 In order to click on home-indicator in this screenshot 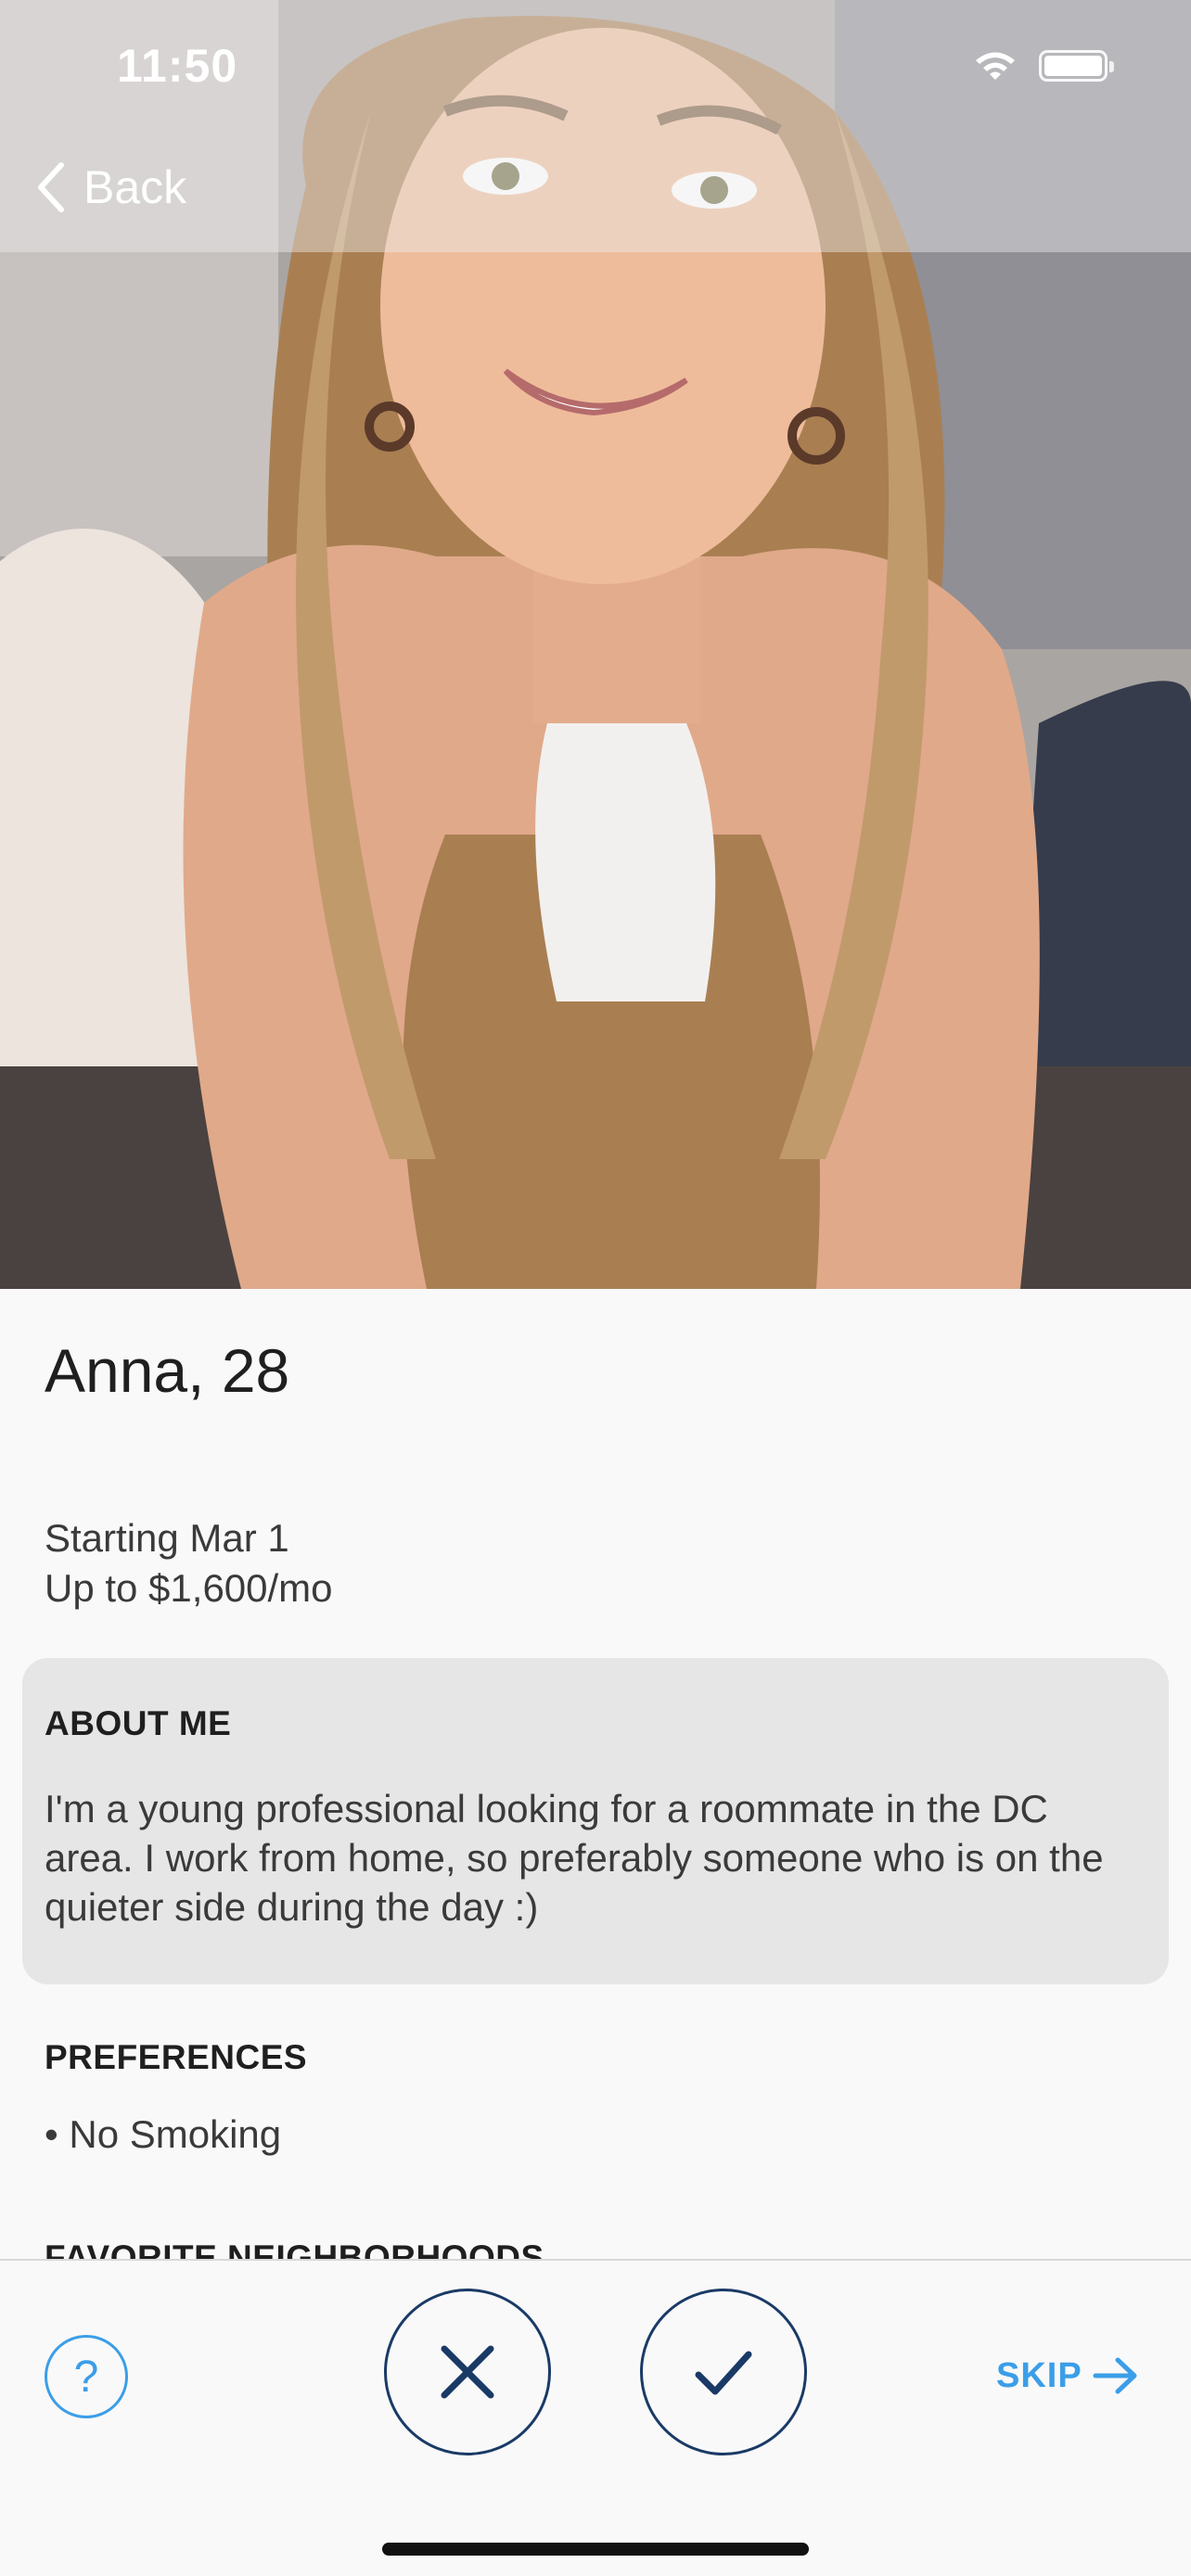, I will do `click(595, 2549)`.